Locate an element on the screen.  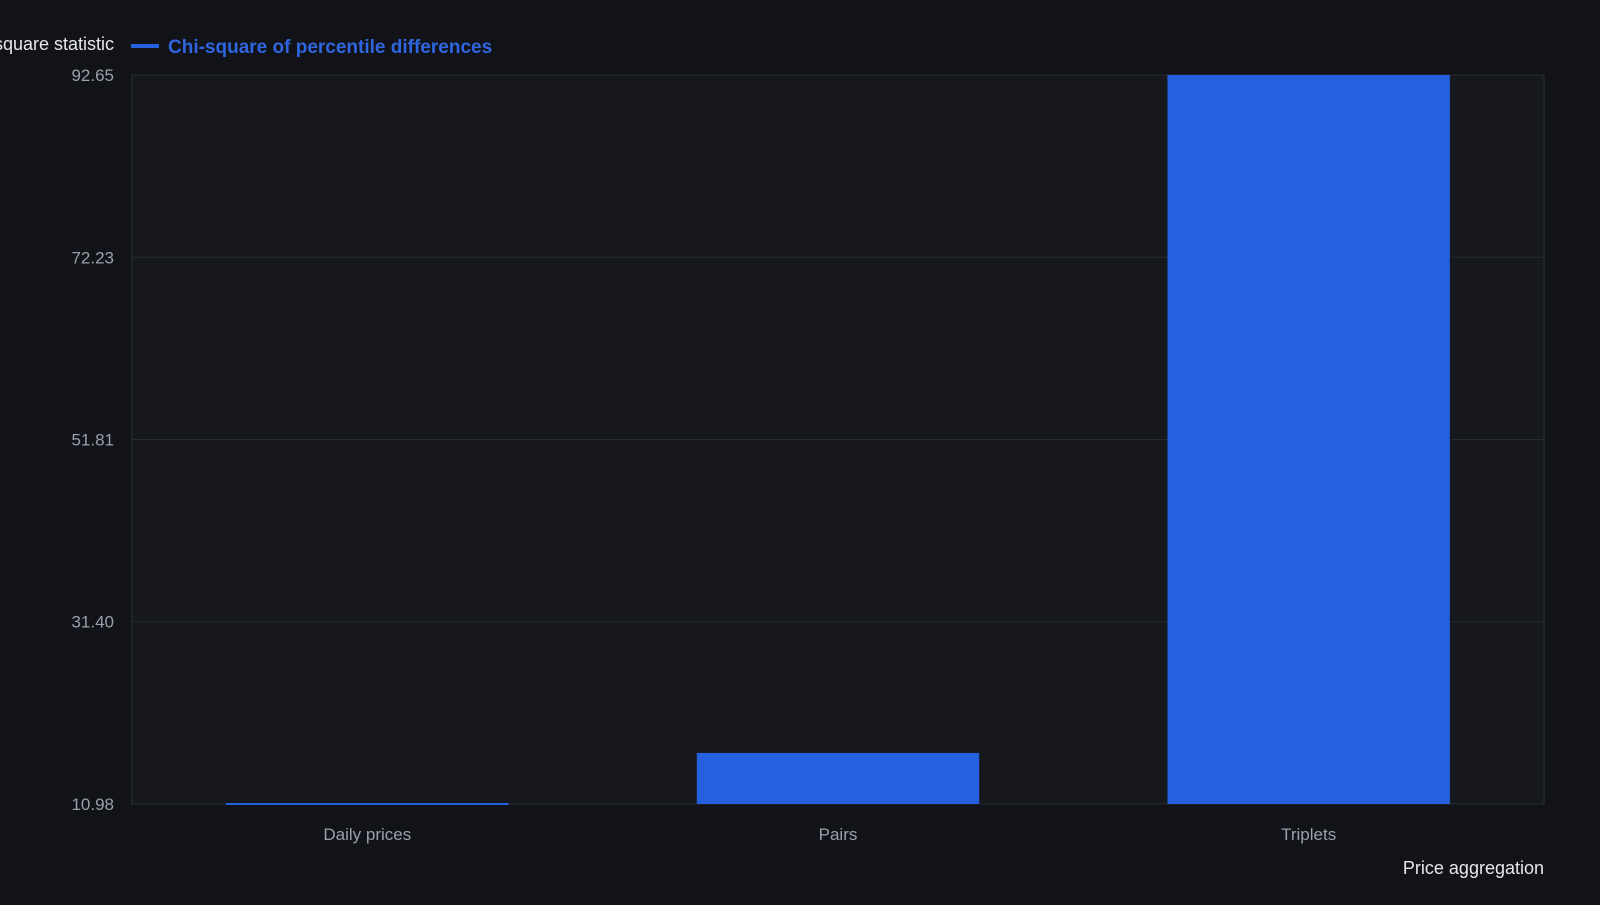
bar-pairs is located at coordinates (838, 778).